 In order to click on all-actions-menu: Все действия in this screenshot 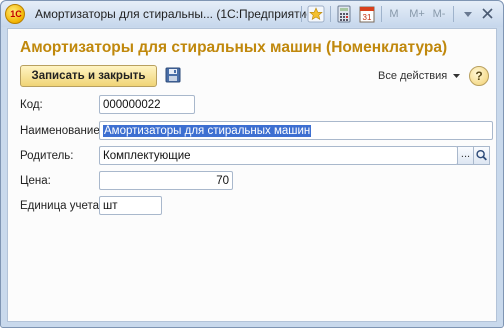, I will do `click(419, 77)`.